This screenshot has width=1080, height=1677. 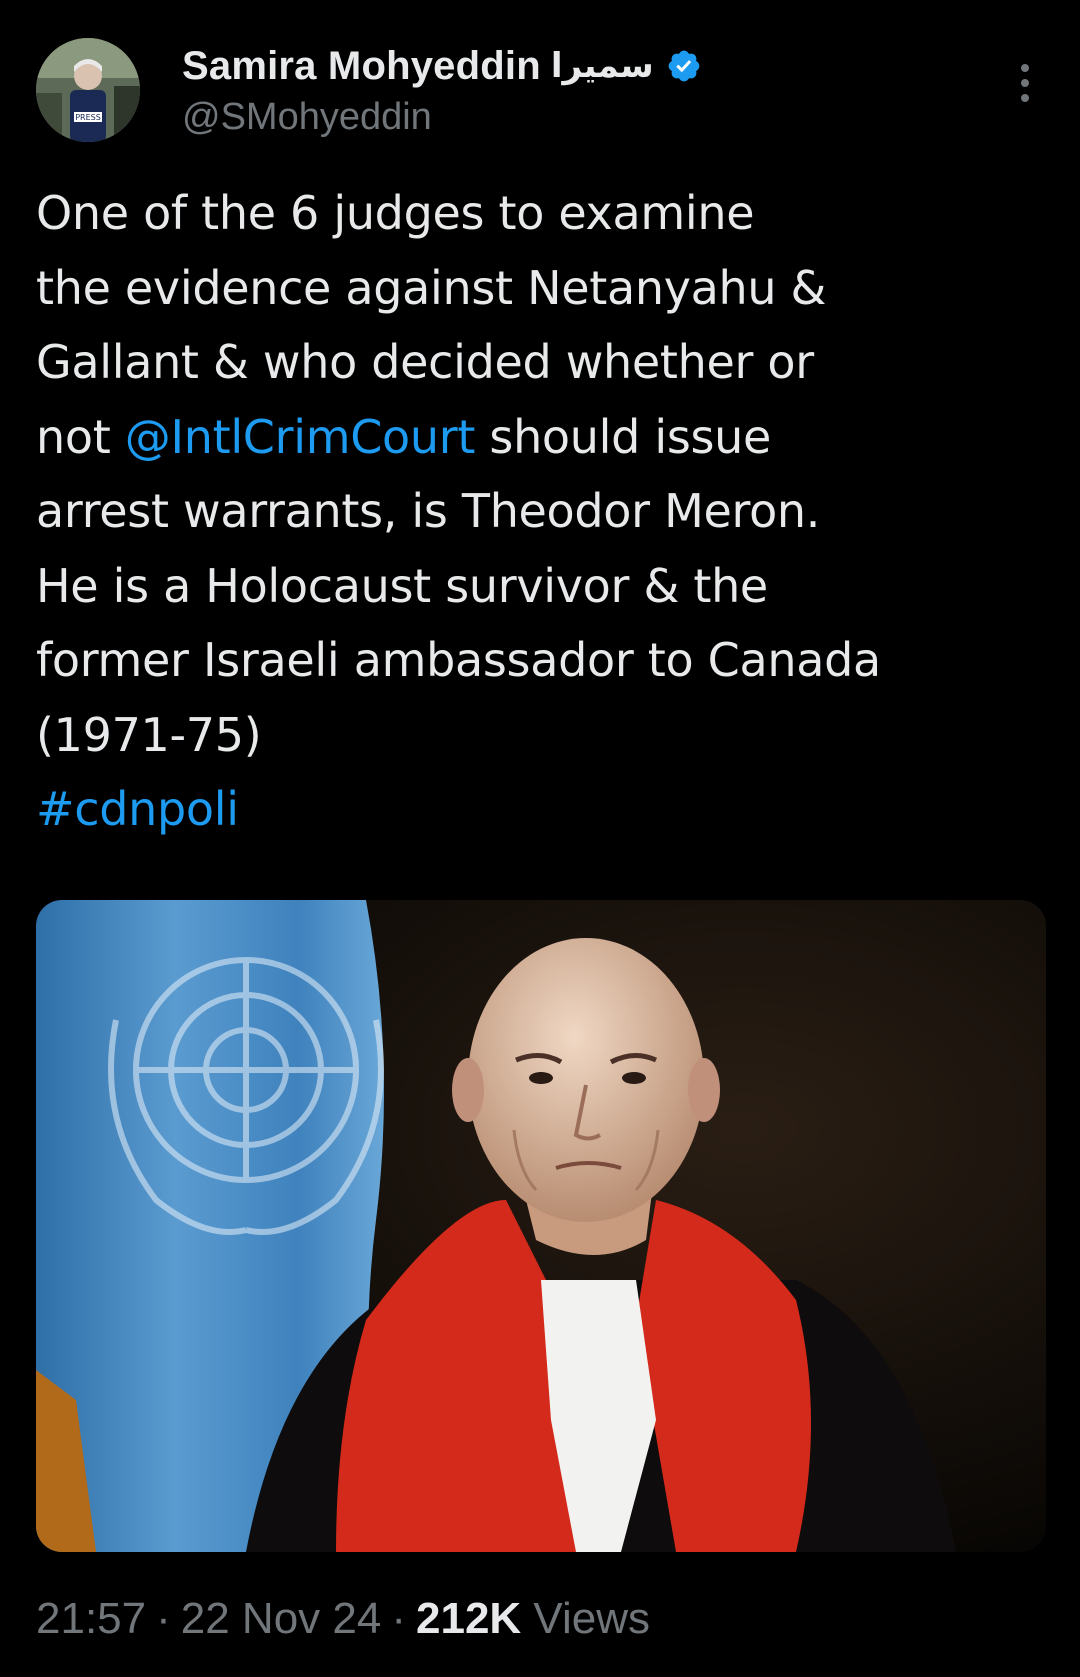 I want to click on tweet-text-line: not @IntlCrimCourt should issue, so click(x=541, y=437).